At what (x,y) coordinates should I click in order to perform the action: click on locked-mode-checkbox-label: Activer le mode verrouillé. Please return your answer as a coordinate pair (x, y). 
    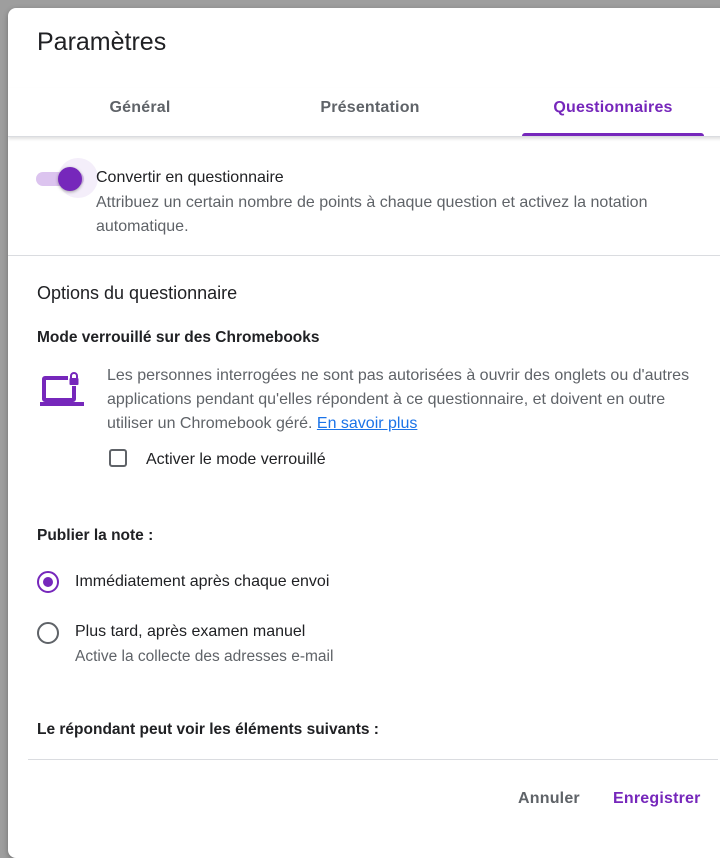
    Looking at the image, I should click on (236, 459).